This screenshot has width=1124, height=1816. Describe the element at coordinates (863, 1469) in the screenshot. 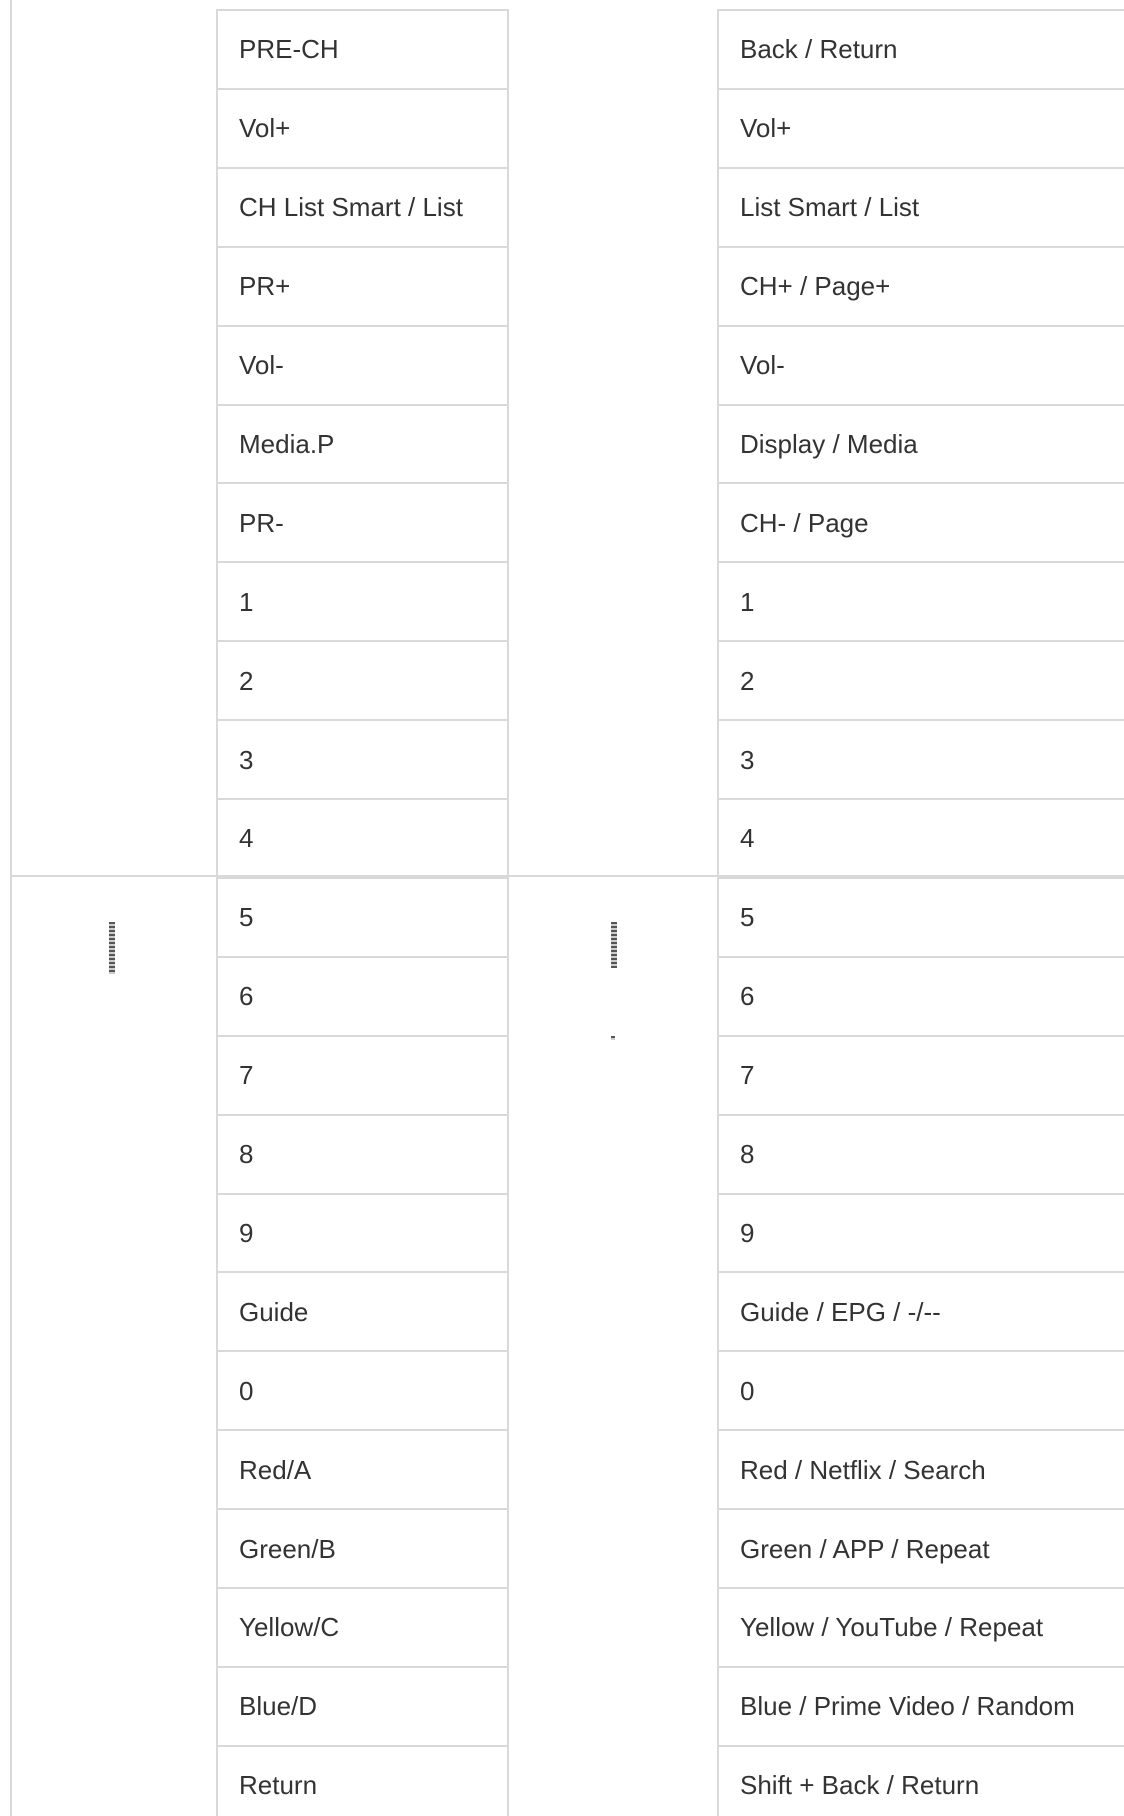

I see `right-value-cell: Red / Netflix / Search` at that location.